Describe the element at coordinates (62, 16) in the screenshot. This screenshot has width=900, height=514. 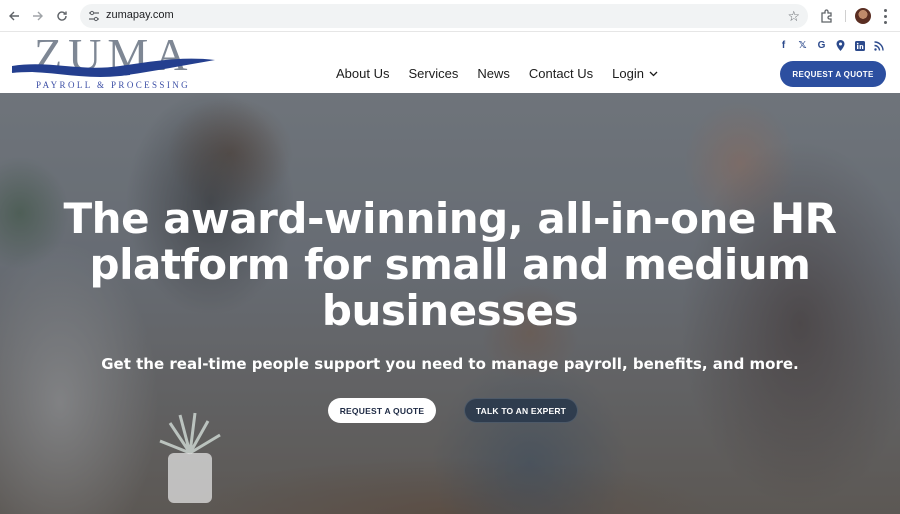
I see `reload-icon` at that location.